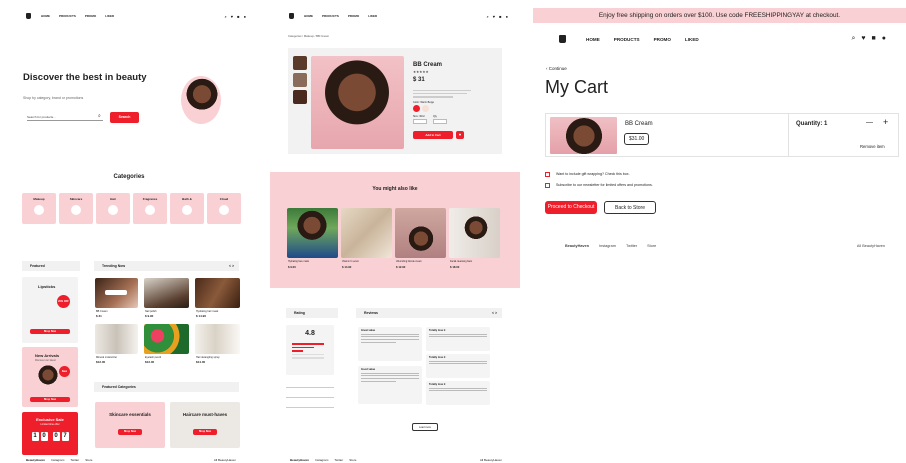 Image resolution: width=906 pixels, height=463 pixels. Describe the element at coordinates (433, 135) in the screenshot. I see `add-to-cart-button: Add to Cart` at that location.